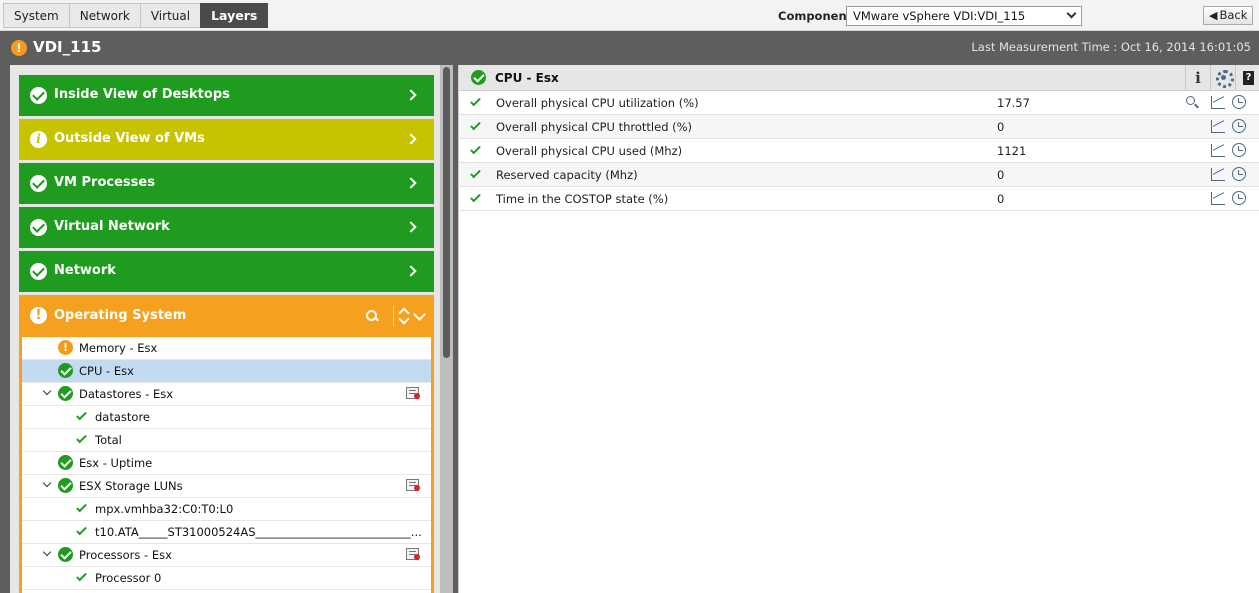 The height and width of the screenshot is (593, 1259). What do you see at coordinates (404, 316) in the screenshot?
I see `sort-icon` at bounding box center [404, 316].